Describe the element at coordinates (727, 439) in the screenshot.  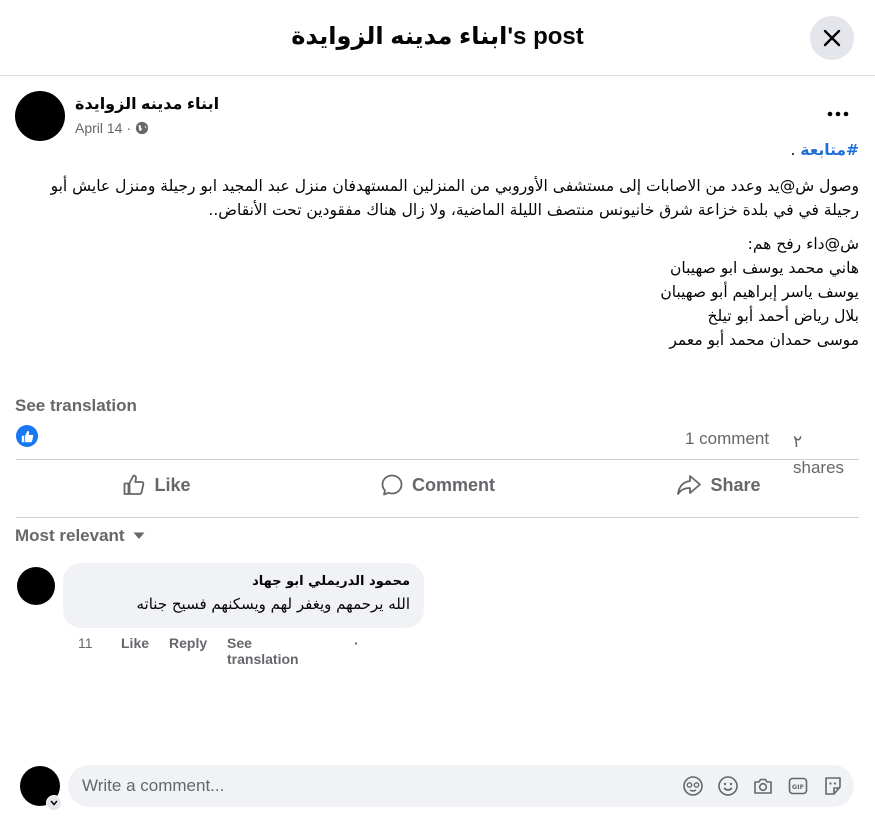
I see `comments-count: 1 comment` at that location.